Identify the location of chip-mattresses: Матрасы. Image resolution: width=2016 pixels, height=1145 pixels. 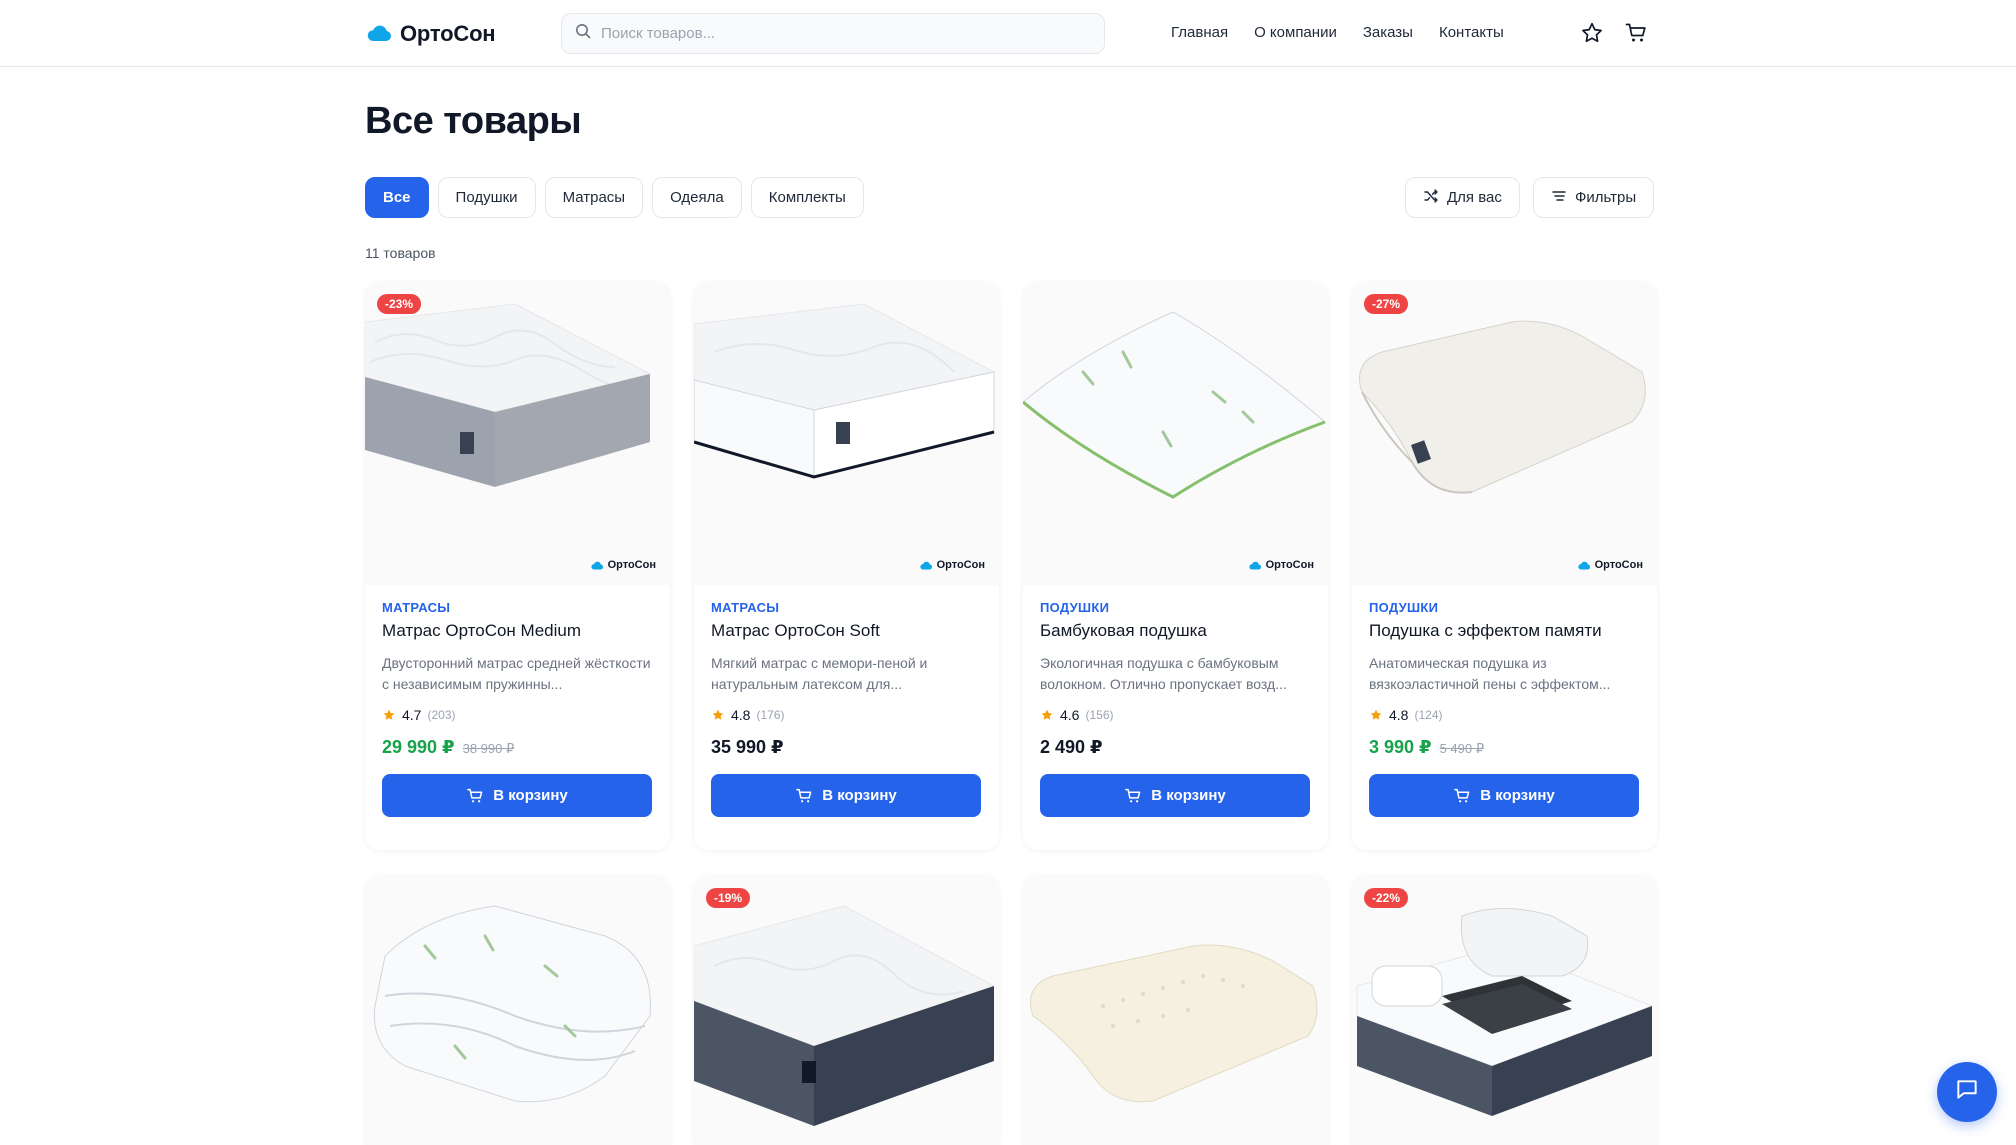
(594, 197).